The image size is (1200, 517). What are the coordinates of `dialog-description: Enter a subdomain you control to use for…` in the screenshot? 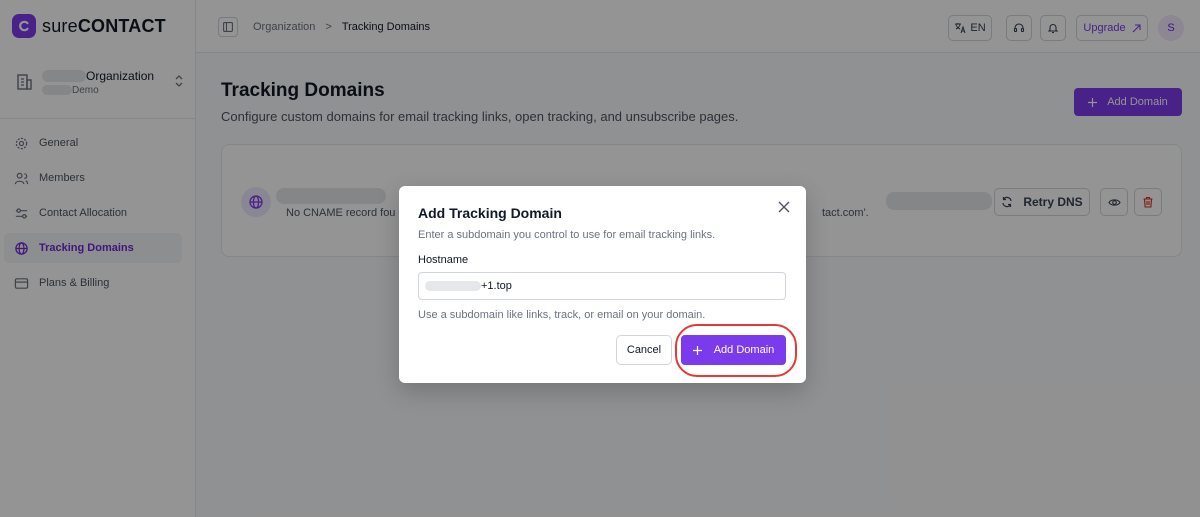 It's located at (567, 235).